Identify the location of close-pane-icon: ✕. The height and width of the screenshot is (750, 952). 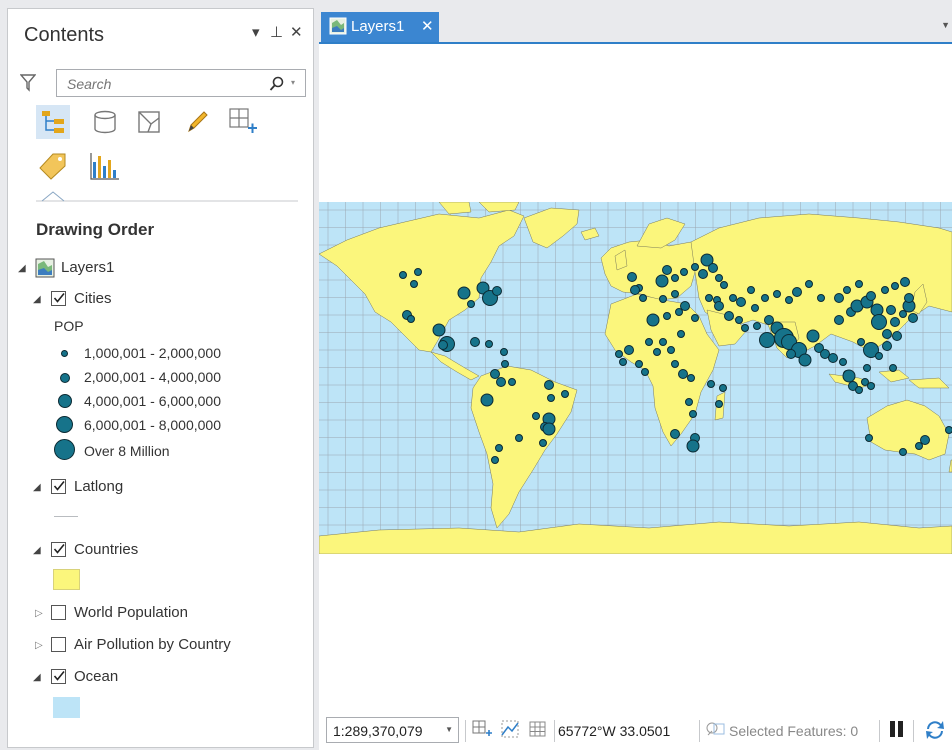
(296, 32).